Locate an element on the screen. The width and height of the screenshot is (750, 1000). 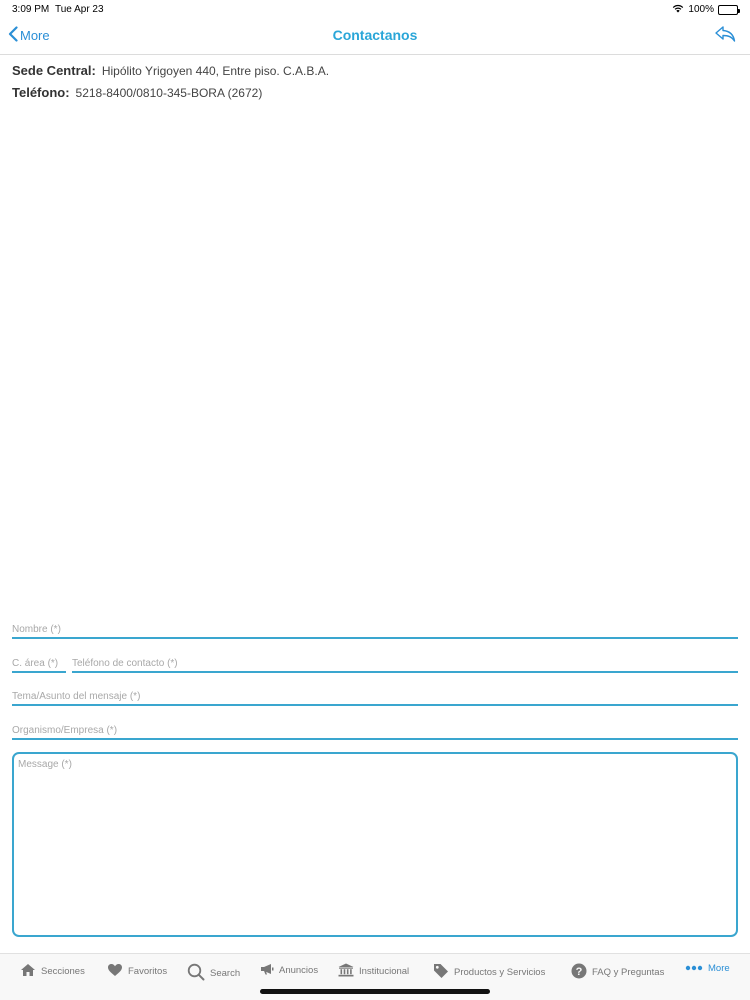
tab-more: More is located at coordinates (707, 968).